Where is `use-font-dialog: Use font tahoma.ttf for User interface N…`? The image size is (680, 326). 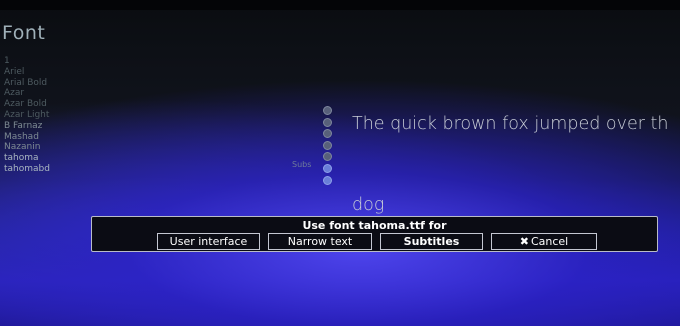
use-font-dialog: Use font tahoma.ttf for User interface N… is located at coordinates (374, 234).